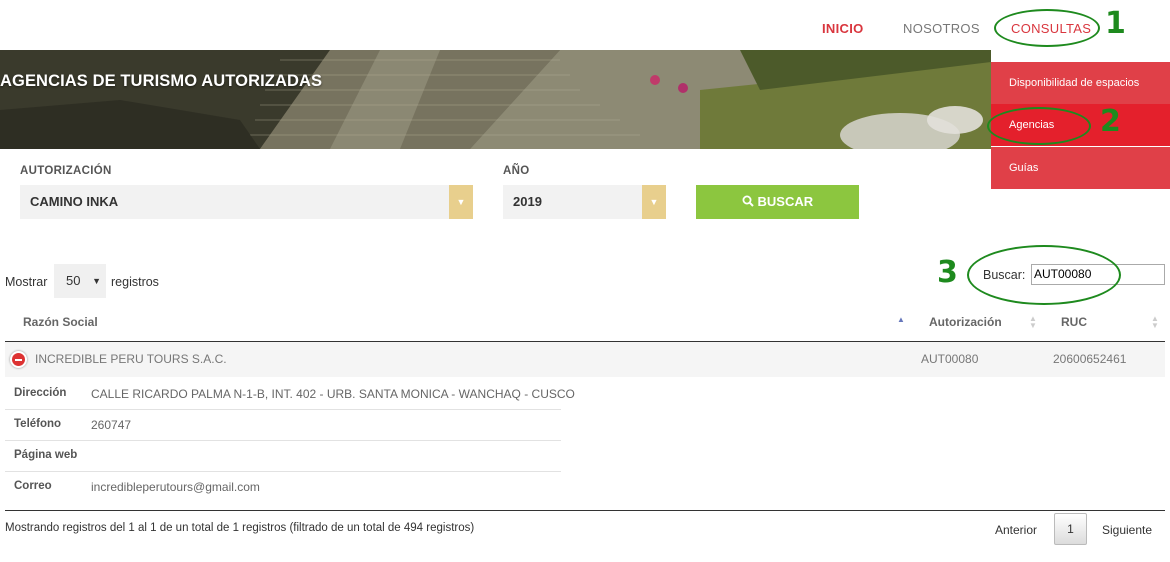 This screenshot has width=1170, height=562. Describe the element at coordinates (1115, 23) in the screenshot. I see `annotation-number-1: 1` at that location.